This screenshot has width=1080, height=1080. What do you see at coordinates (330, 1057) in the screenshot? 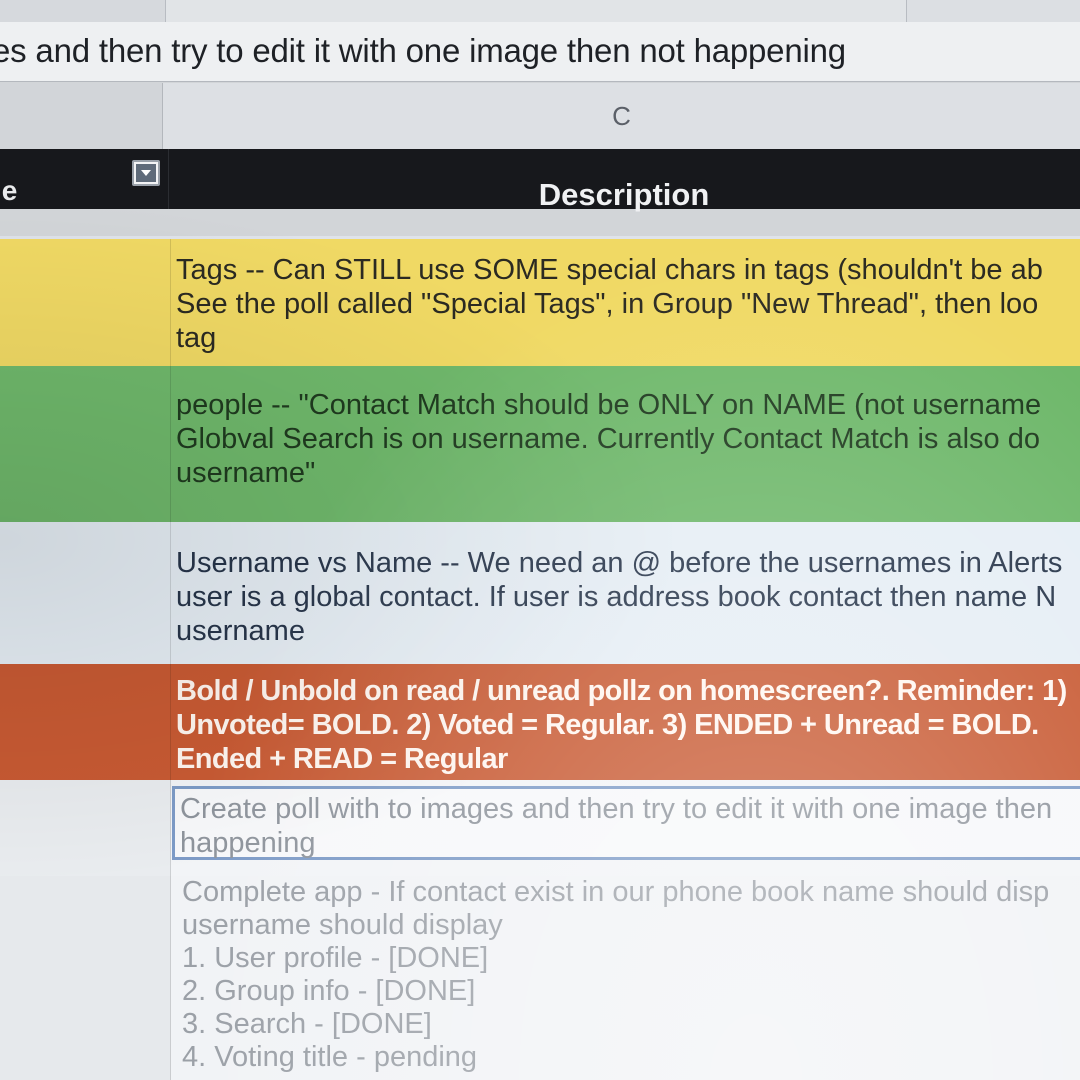
I see `row-description-line: 4. Voting title - pending` at bounding box center [330, 1057].